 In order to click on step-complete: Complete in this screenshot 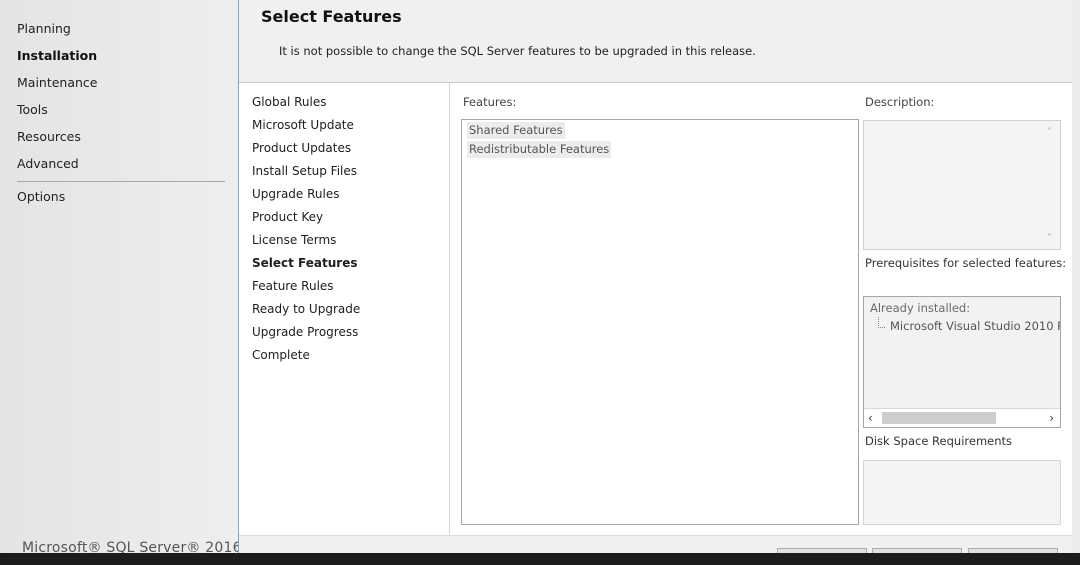, I will do `click(281, 355)`.